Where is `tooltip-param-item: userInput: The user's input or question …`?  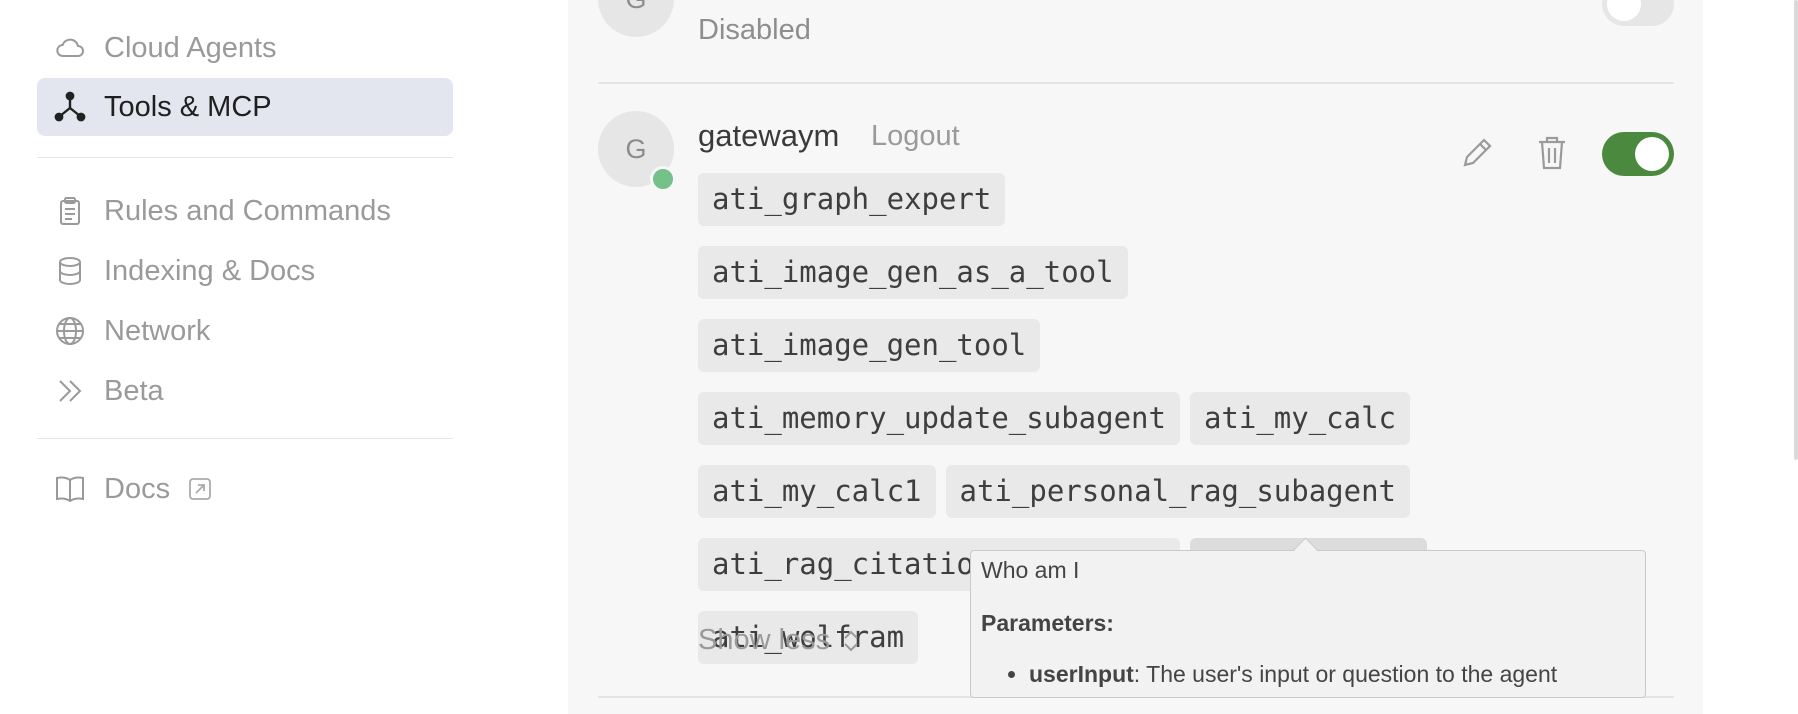 tooltip-param-item: userInput: The user's input or question … is located at coordinates (1332, 674).